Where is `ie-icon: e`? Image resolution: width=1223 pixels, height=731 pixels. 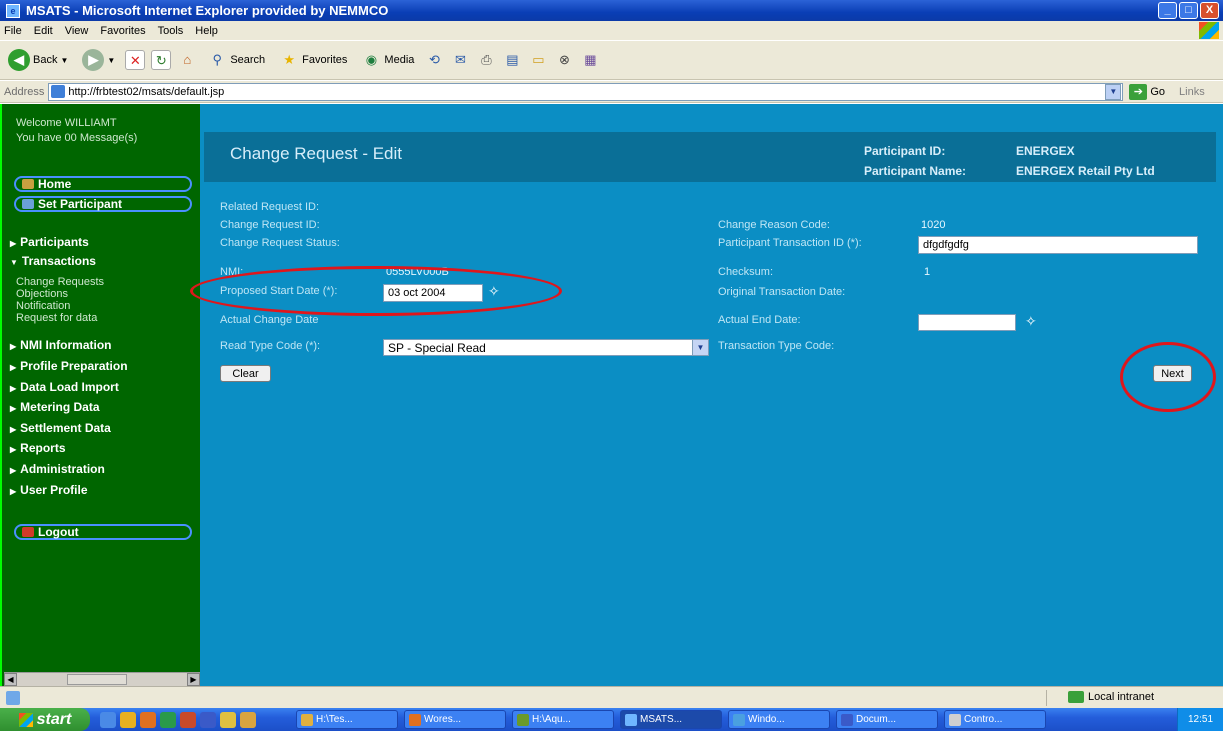 ie-icon: e is located at coordinates (13, 10).